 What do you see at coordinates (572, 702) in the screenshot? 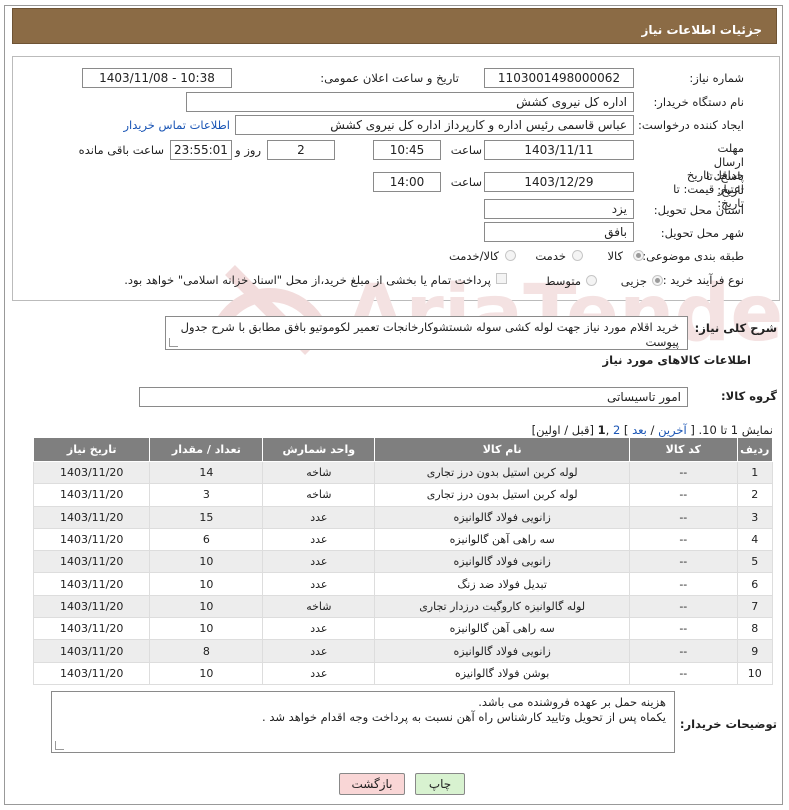
I see `buyer-notes-line-1: هزینه حمل بر عهده فروشنده می باشد.` at bounding box center [572, 702].